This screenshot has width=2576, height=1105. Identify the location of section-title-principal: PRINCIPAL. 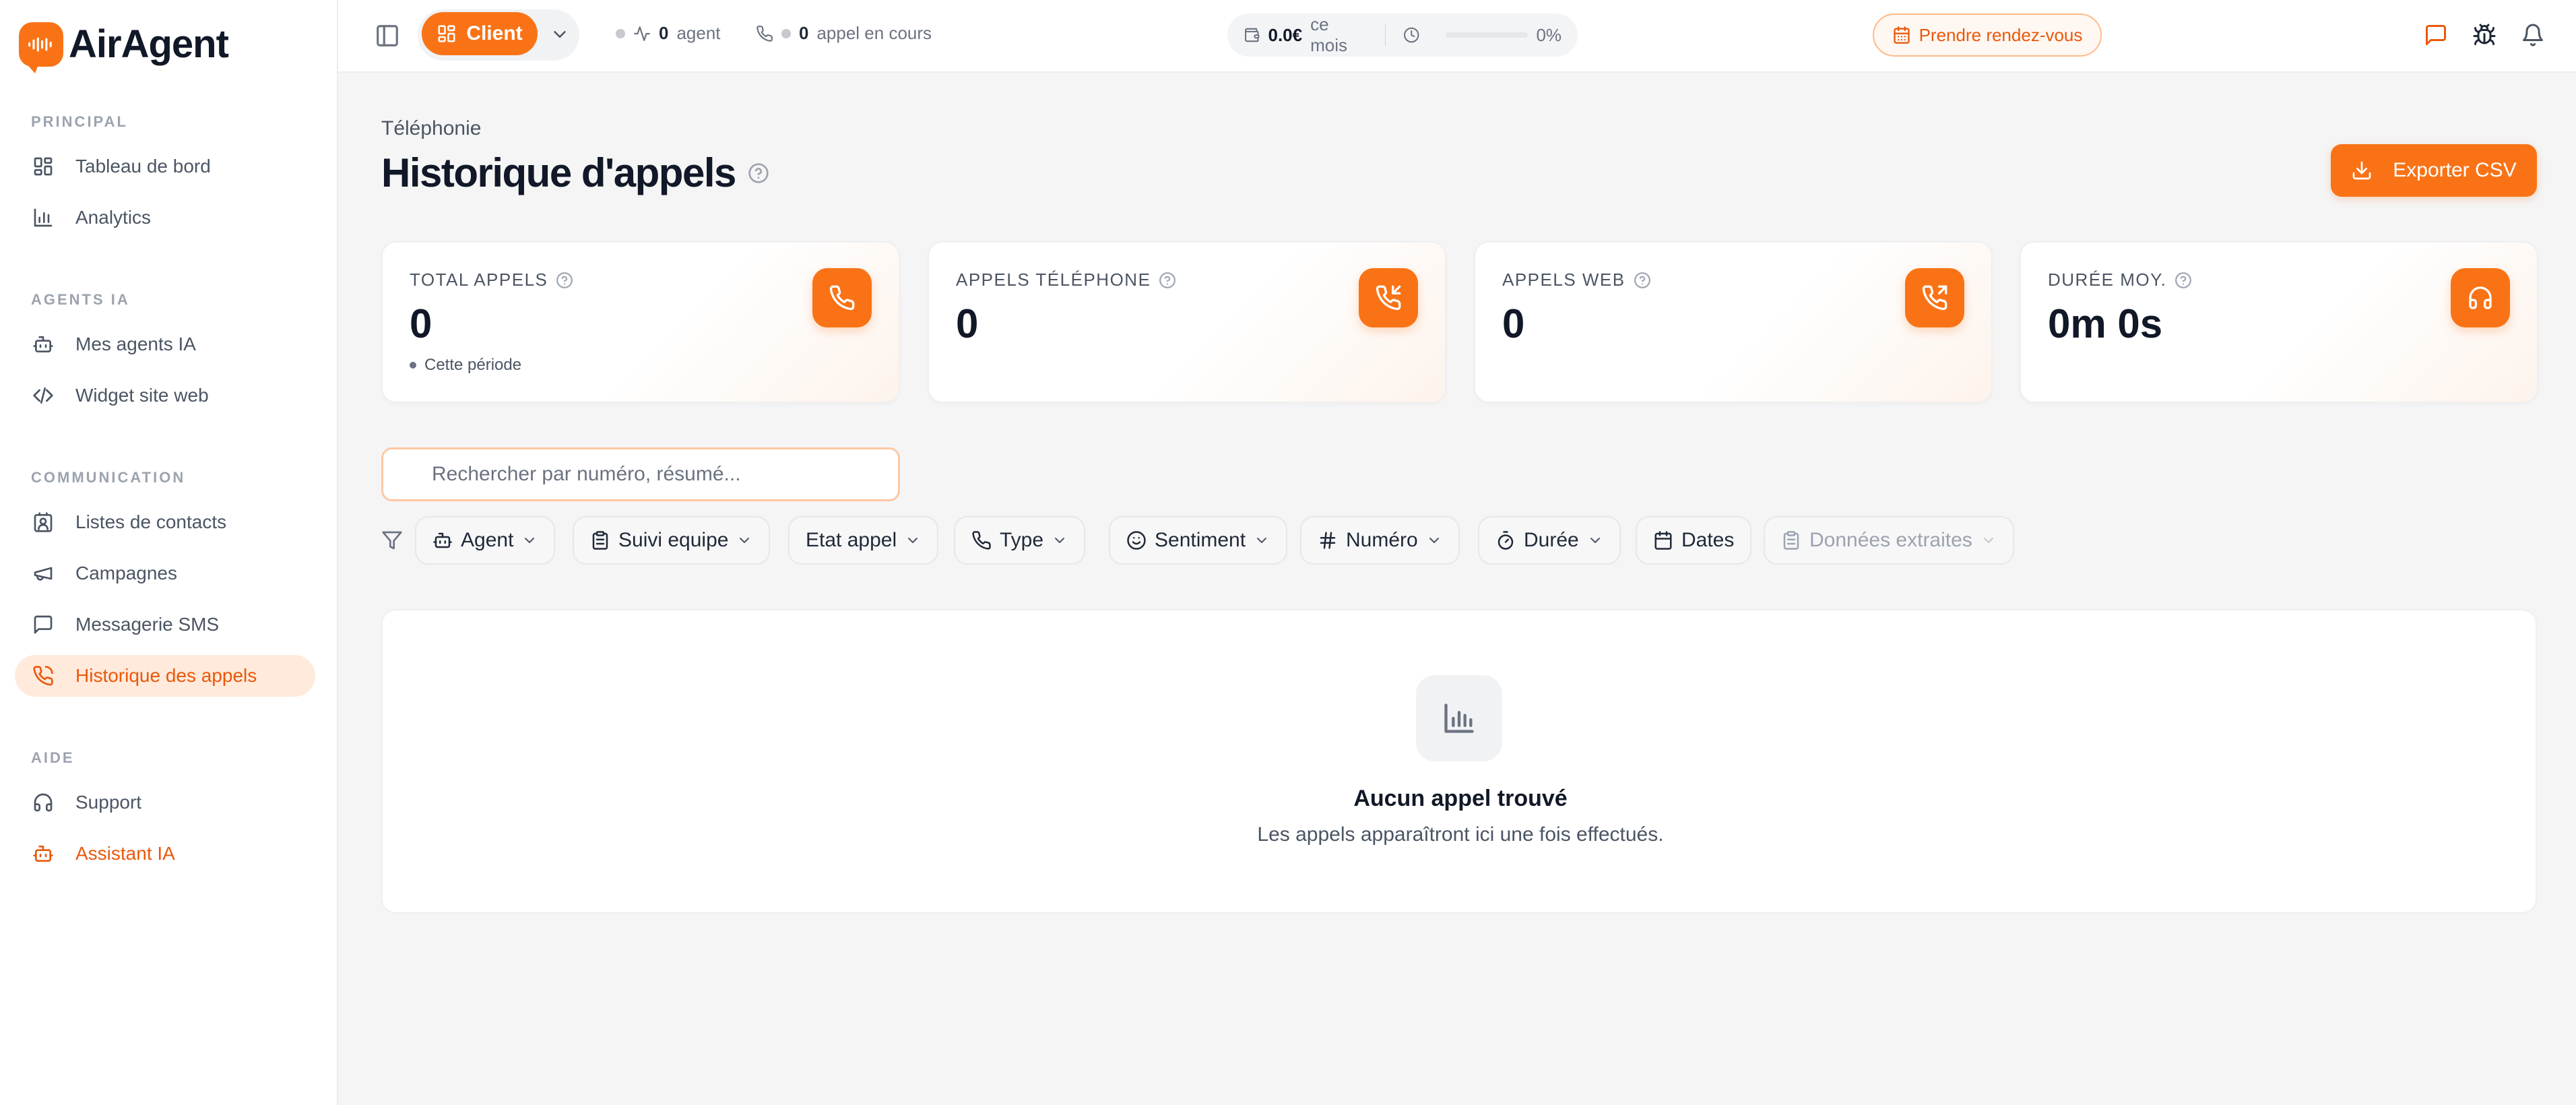
(79, 121).